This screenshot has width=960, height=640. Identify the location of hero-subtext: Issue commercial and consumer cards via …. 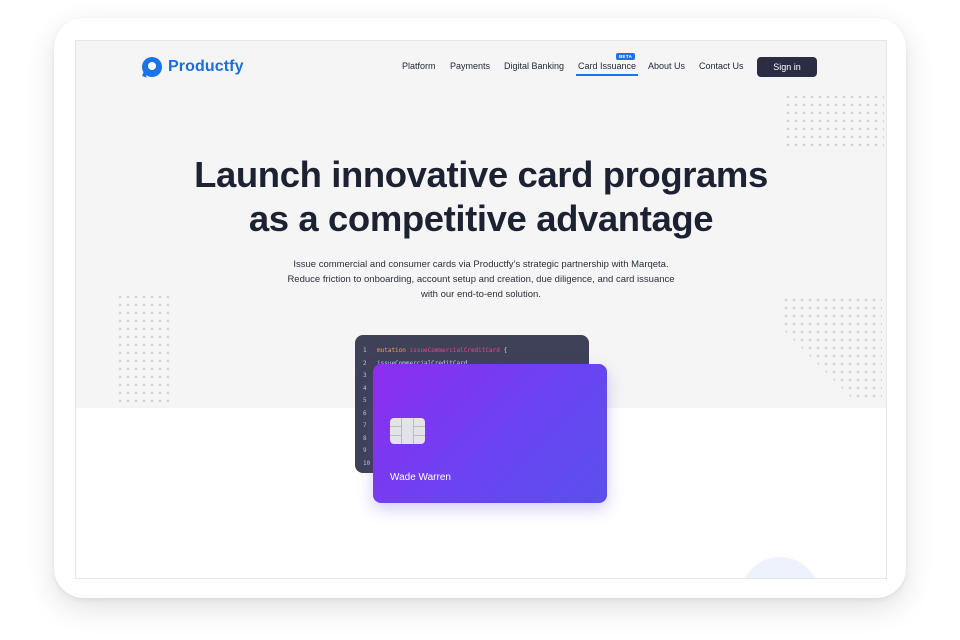
(481, 279).